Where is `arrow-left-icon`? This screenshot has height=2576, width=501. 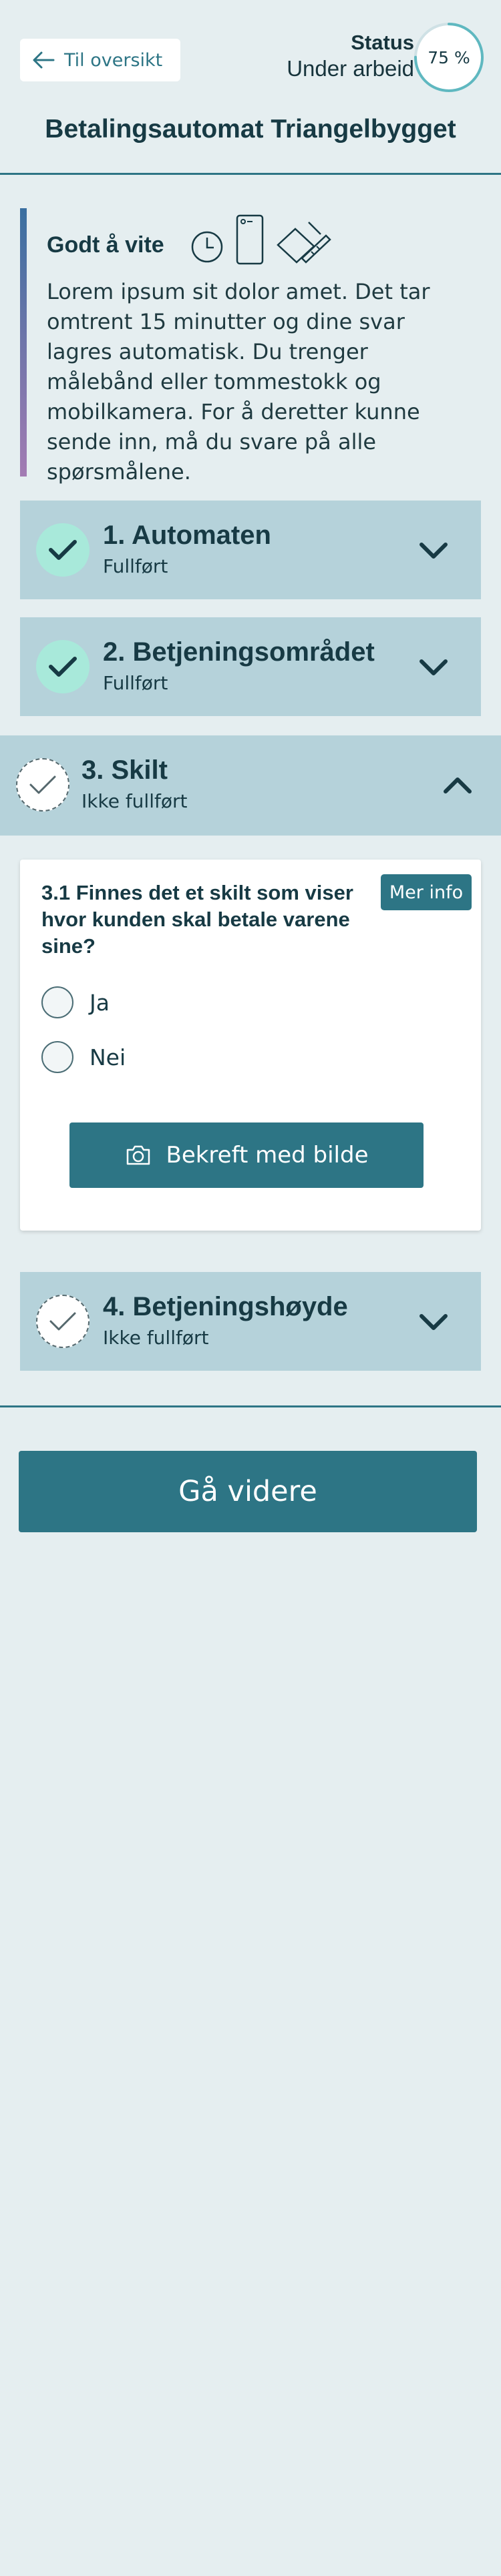 arrow-left-icon is located at coordinates (44, 60).